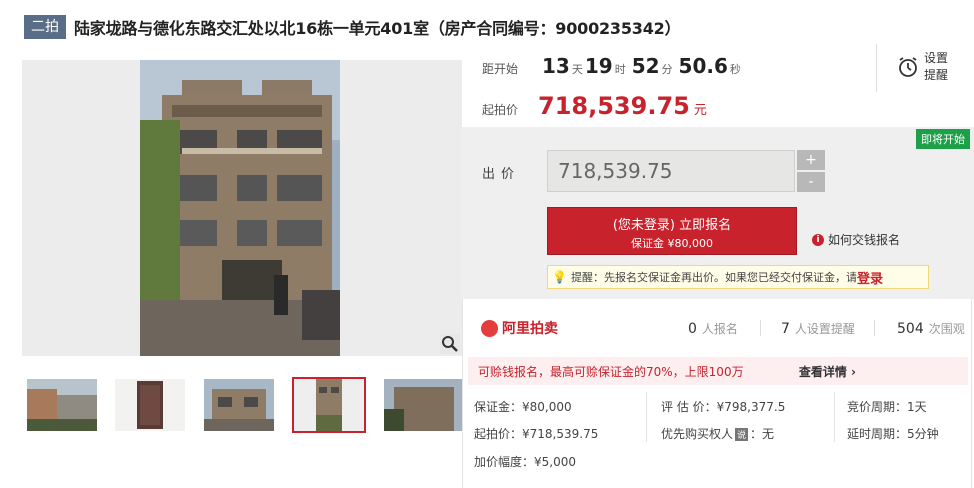 Image resolution: width=974 pixels, height=488 pixels. Describe the element at coordinates (645, 66) in the screenshot. I see `countdown-minutes: 52` at that location.